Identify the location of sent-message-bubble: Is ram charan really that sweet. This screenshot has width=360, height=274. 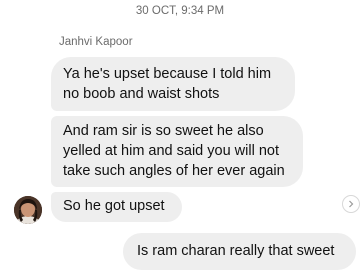
(239, 251).